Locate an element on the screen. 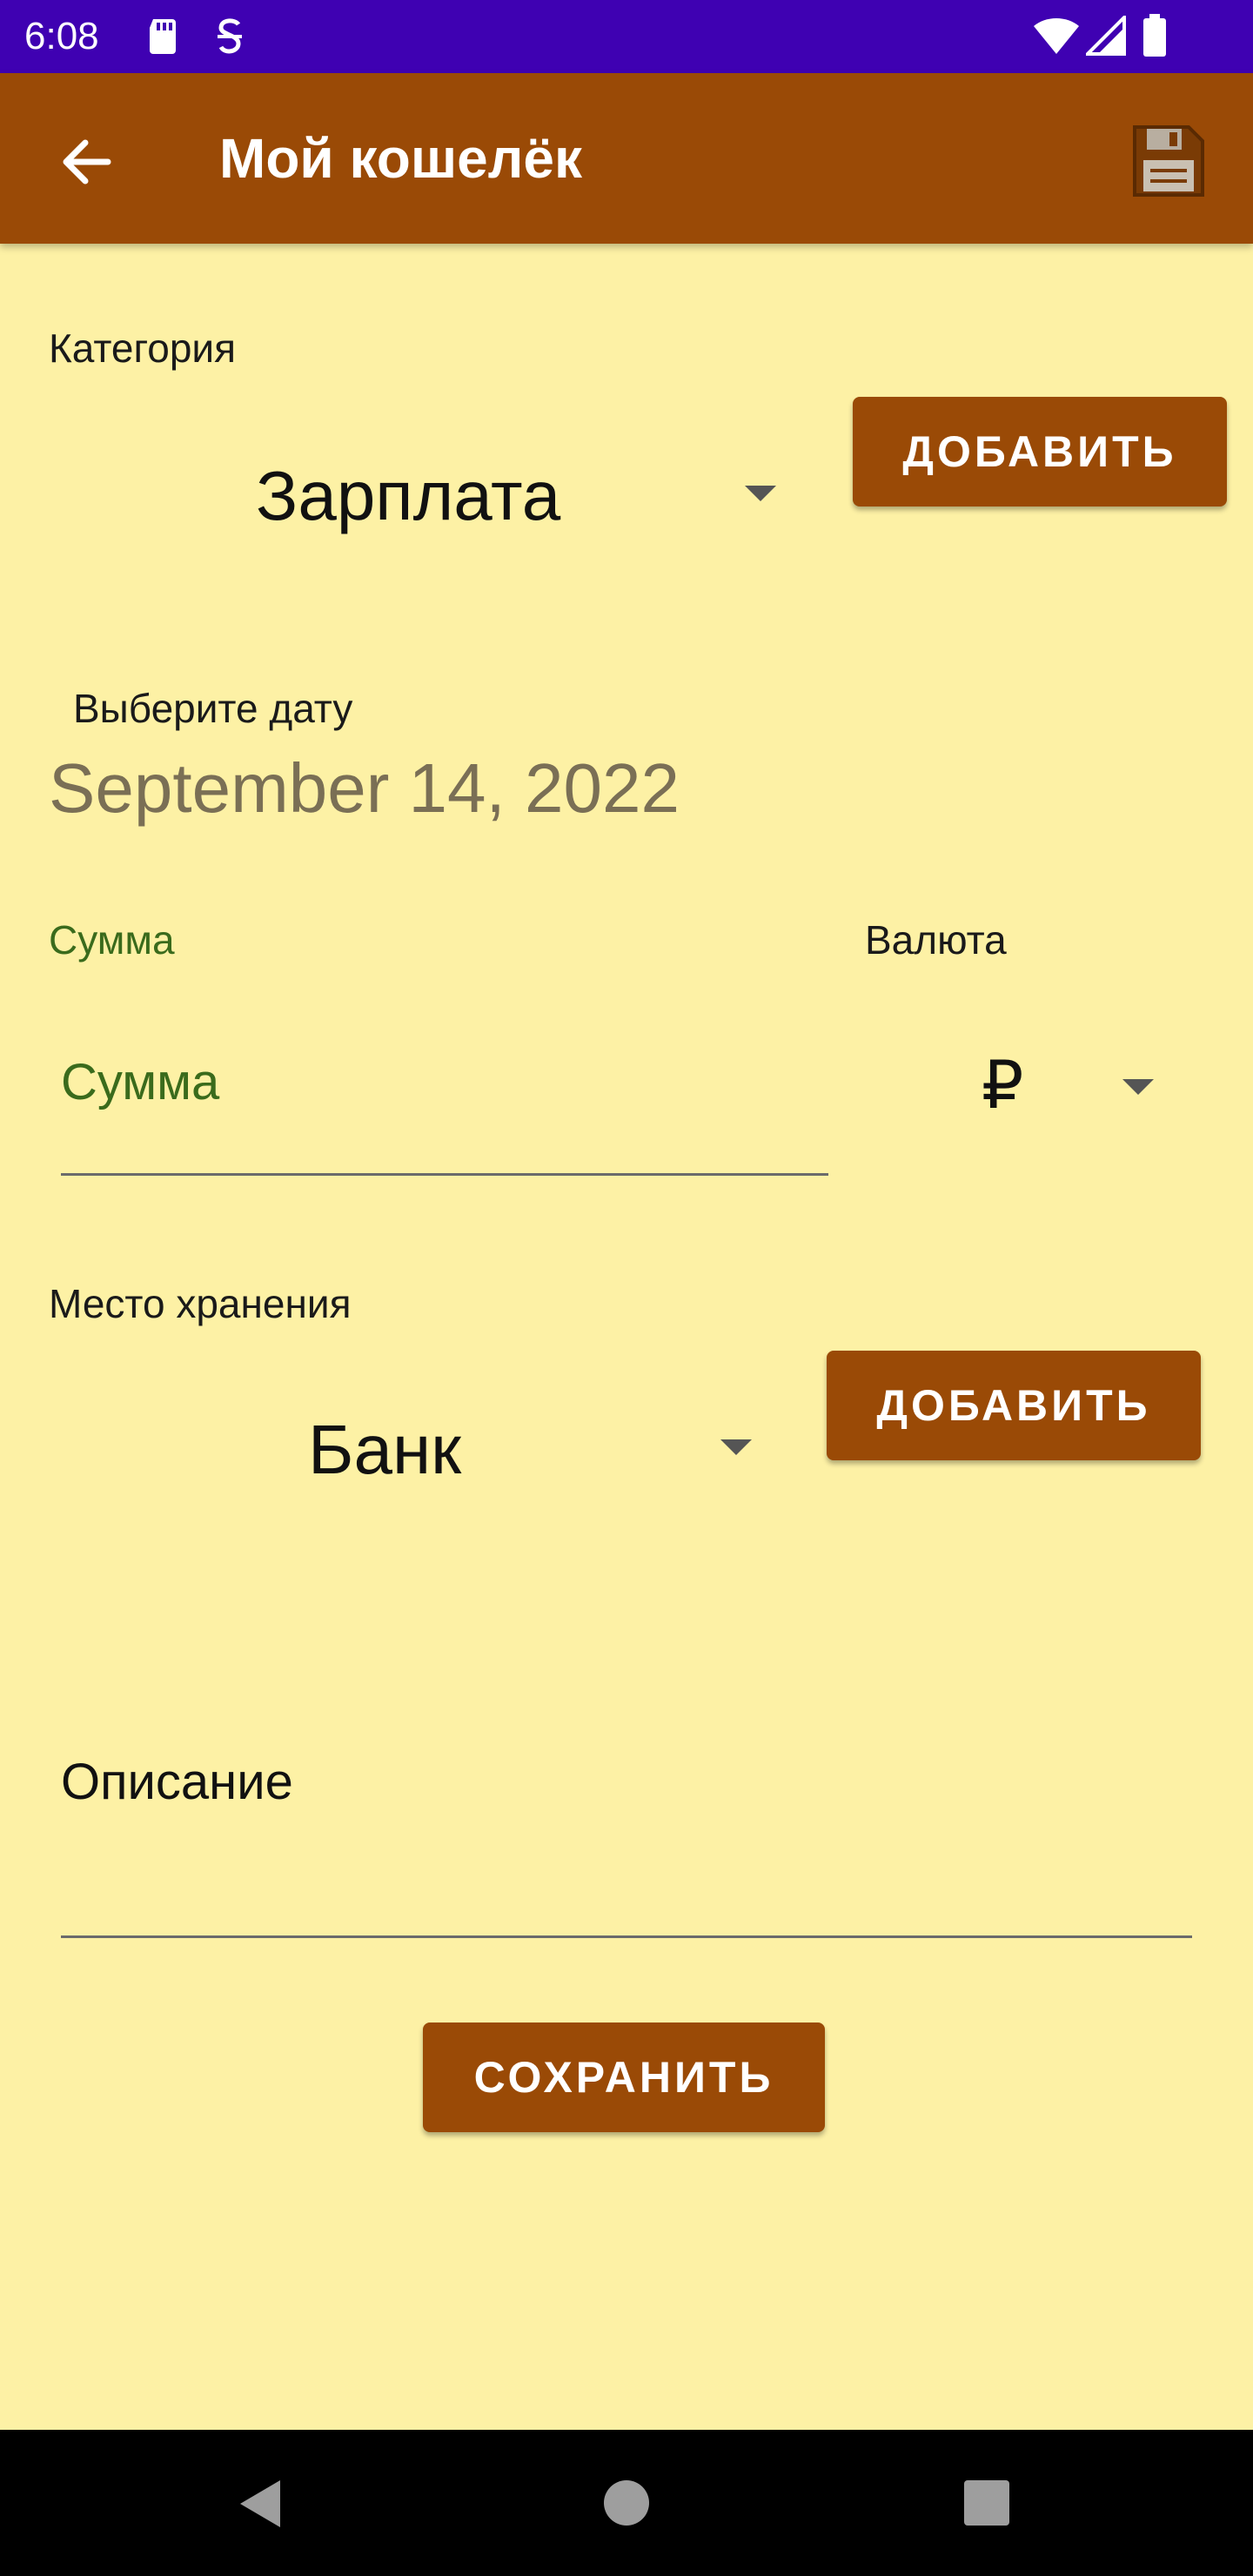 This screenshot has width=1253, height=2576. date-label: Выберите дату is located at coordinates (213, 708).